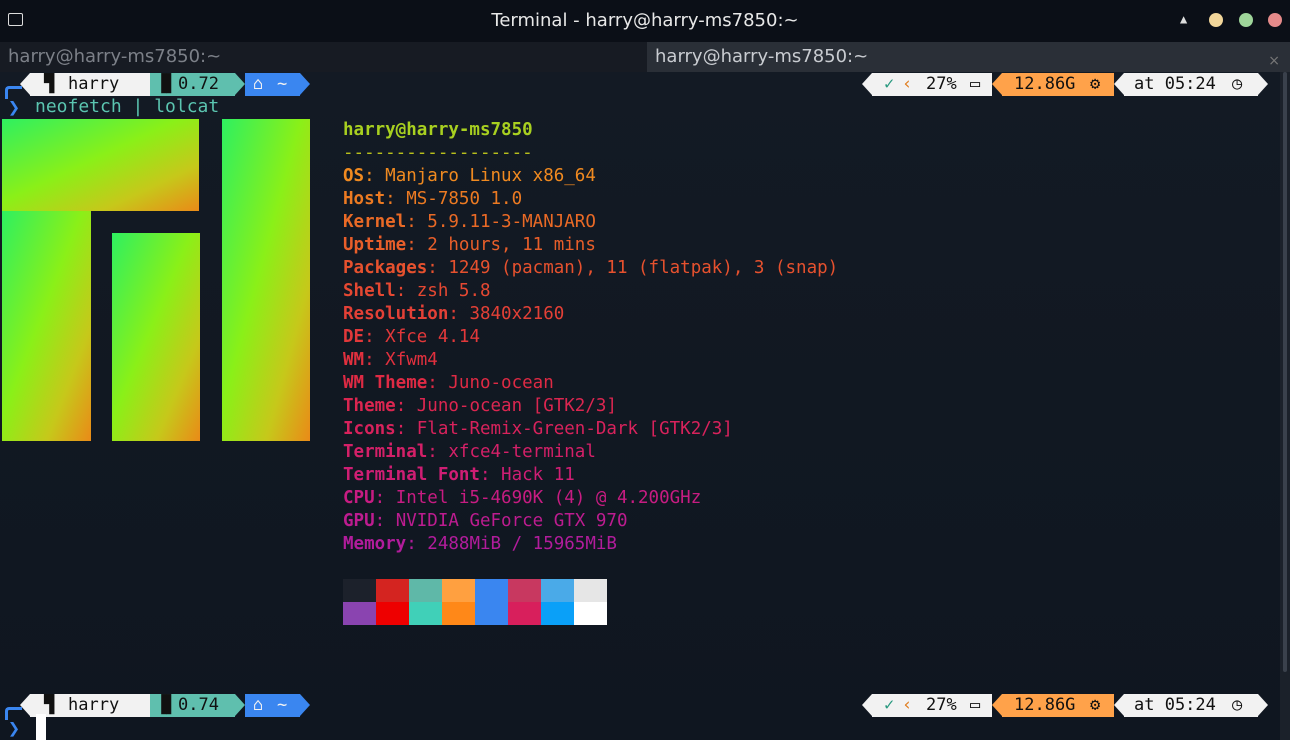 The height and width of the screenshot is (740, 1290). I want to click on neofetch-value: Intel i5-4690K (4) @ 4.200GHz, so click(548, 498).